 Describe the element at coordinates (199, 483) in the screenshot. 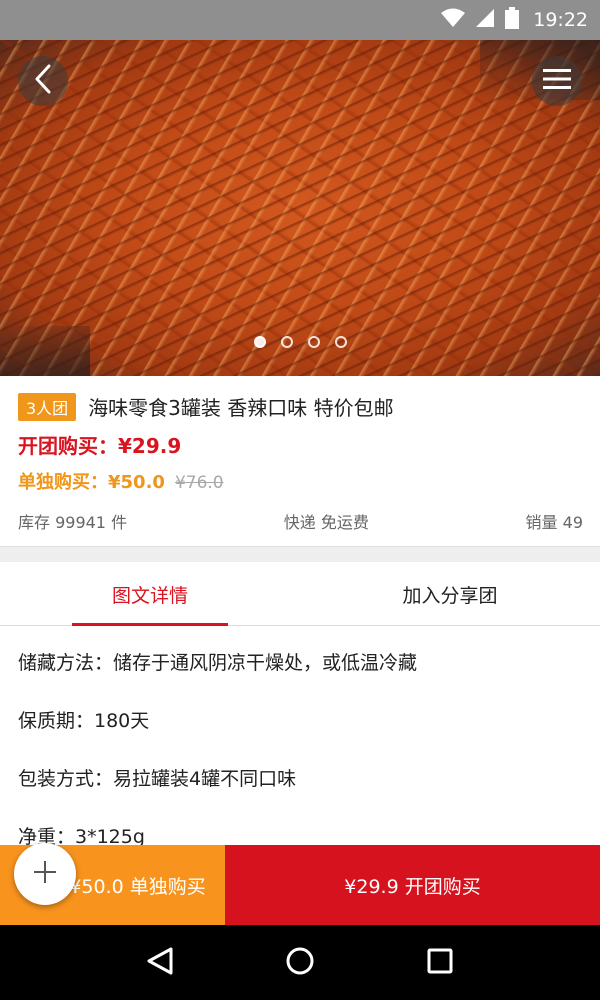

I see `original-price: ¥76.0` at that location.